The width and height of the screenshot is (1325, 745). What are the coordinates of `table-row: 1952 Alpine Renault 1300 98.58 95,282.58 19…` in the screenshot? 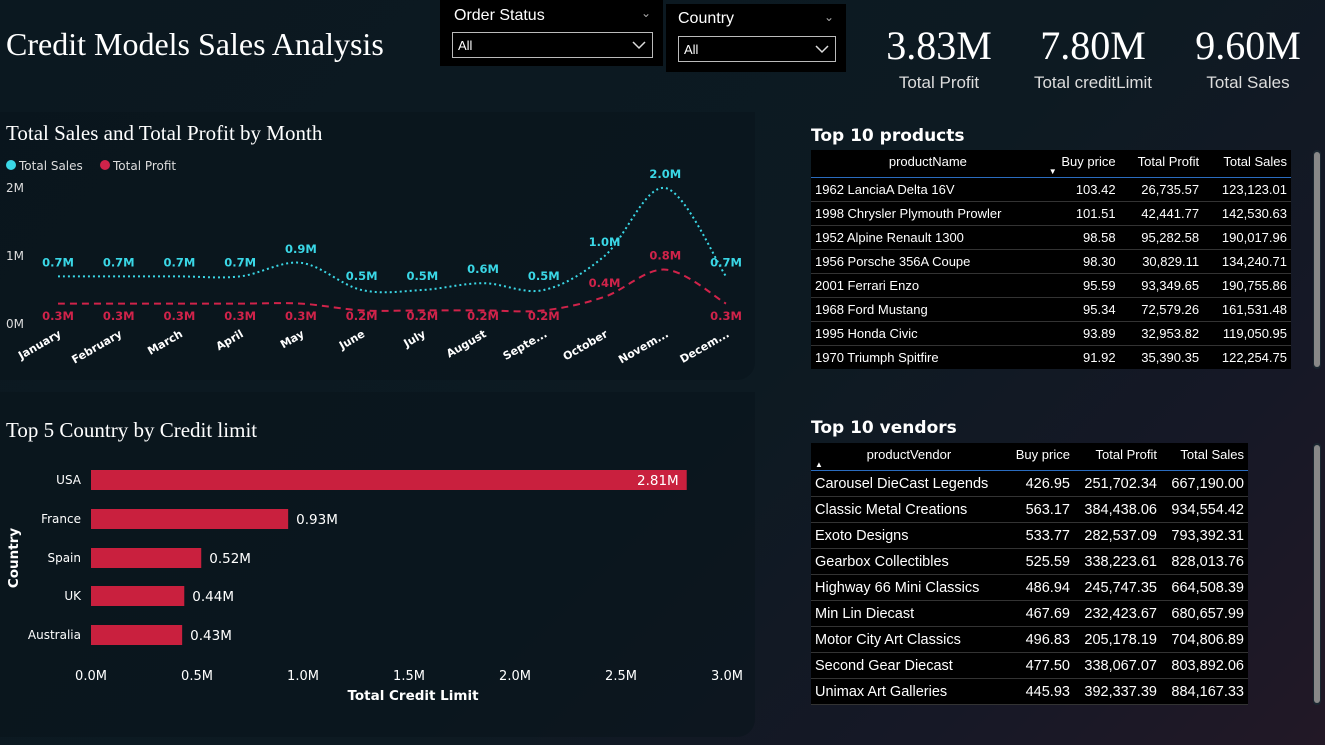 It's located at (1051, 237).